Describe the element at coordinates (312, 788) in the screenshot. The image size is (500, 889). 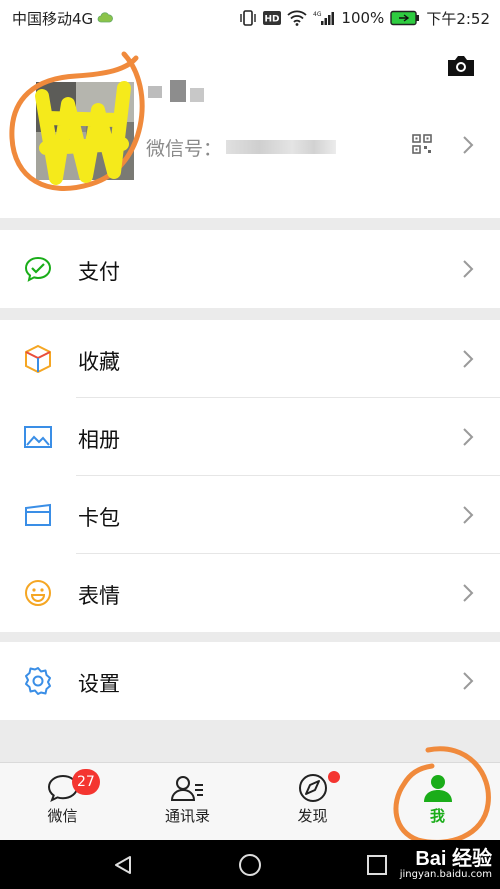
I see `compass-icon` at that location.